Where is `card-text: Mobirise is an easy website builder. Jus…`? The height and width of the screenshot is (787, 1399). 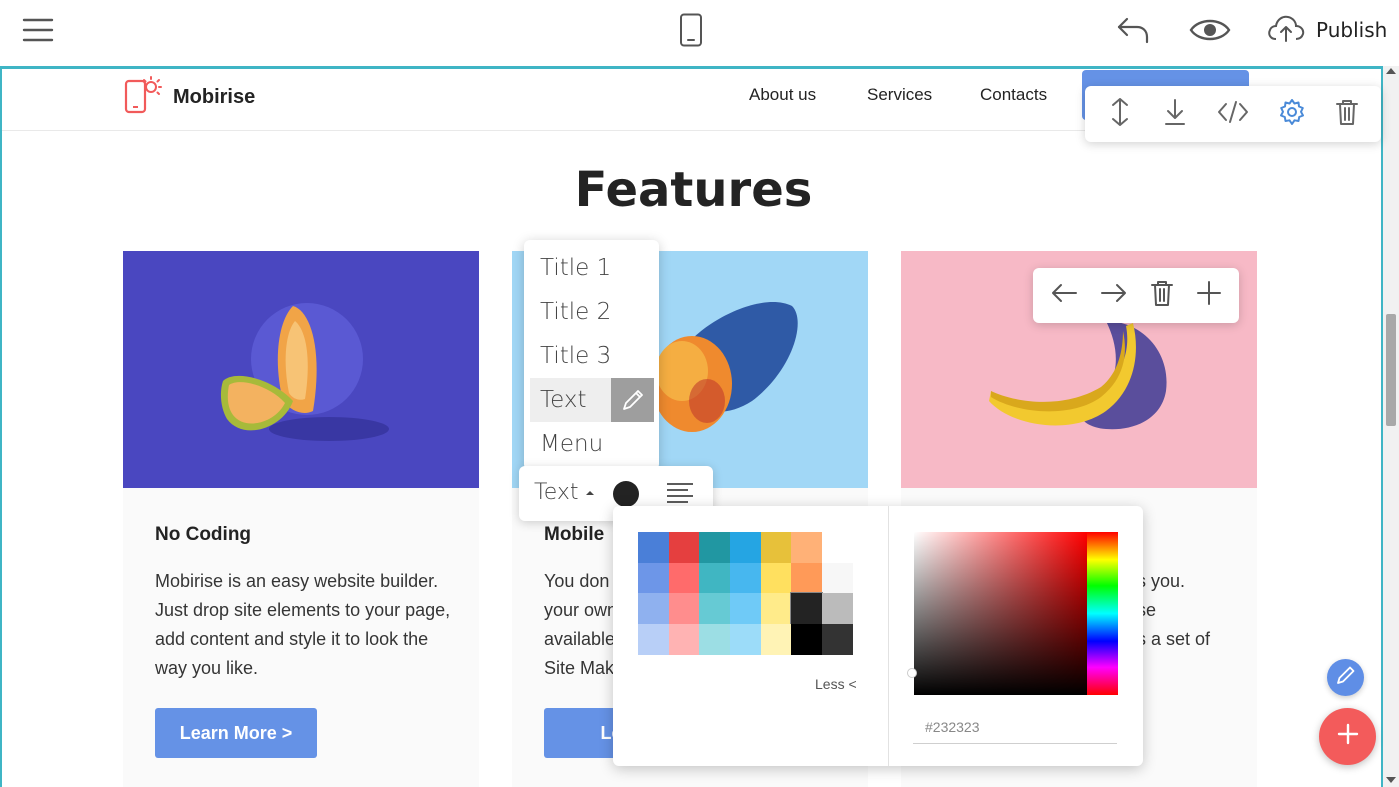 card-text: Mobirise is an easy website builder. Jus… is located at coordinates (305, 625).